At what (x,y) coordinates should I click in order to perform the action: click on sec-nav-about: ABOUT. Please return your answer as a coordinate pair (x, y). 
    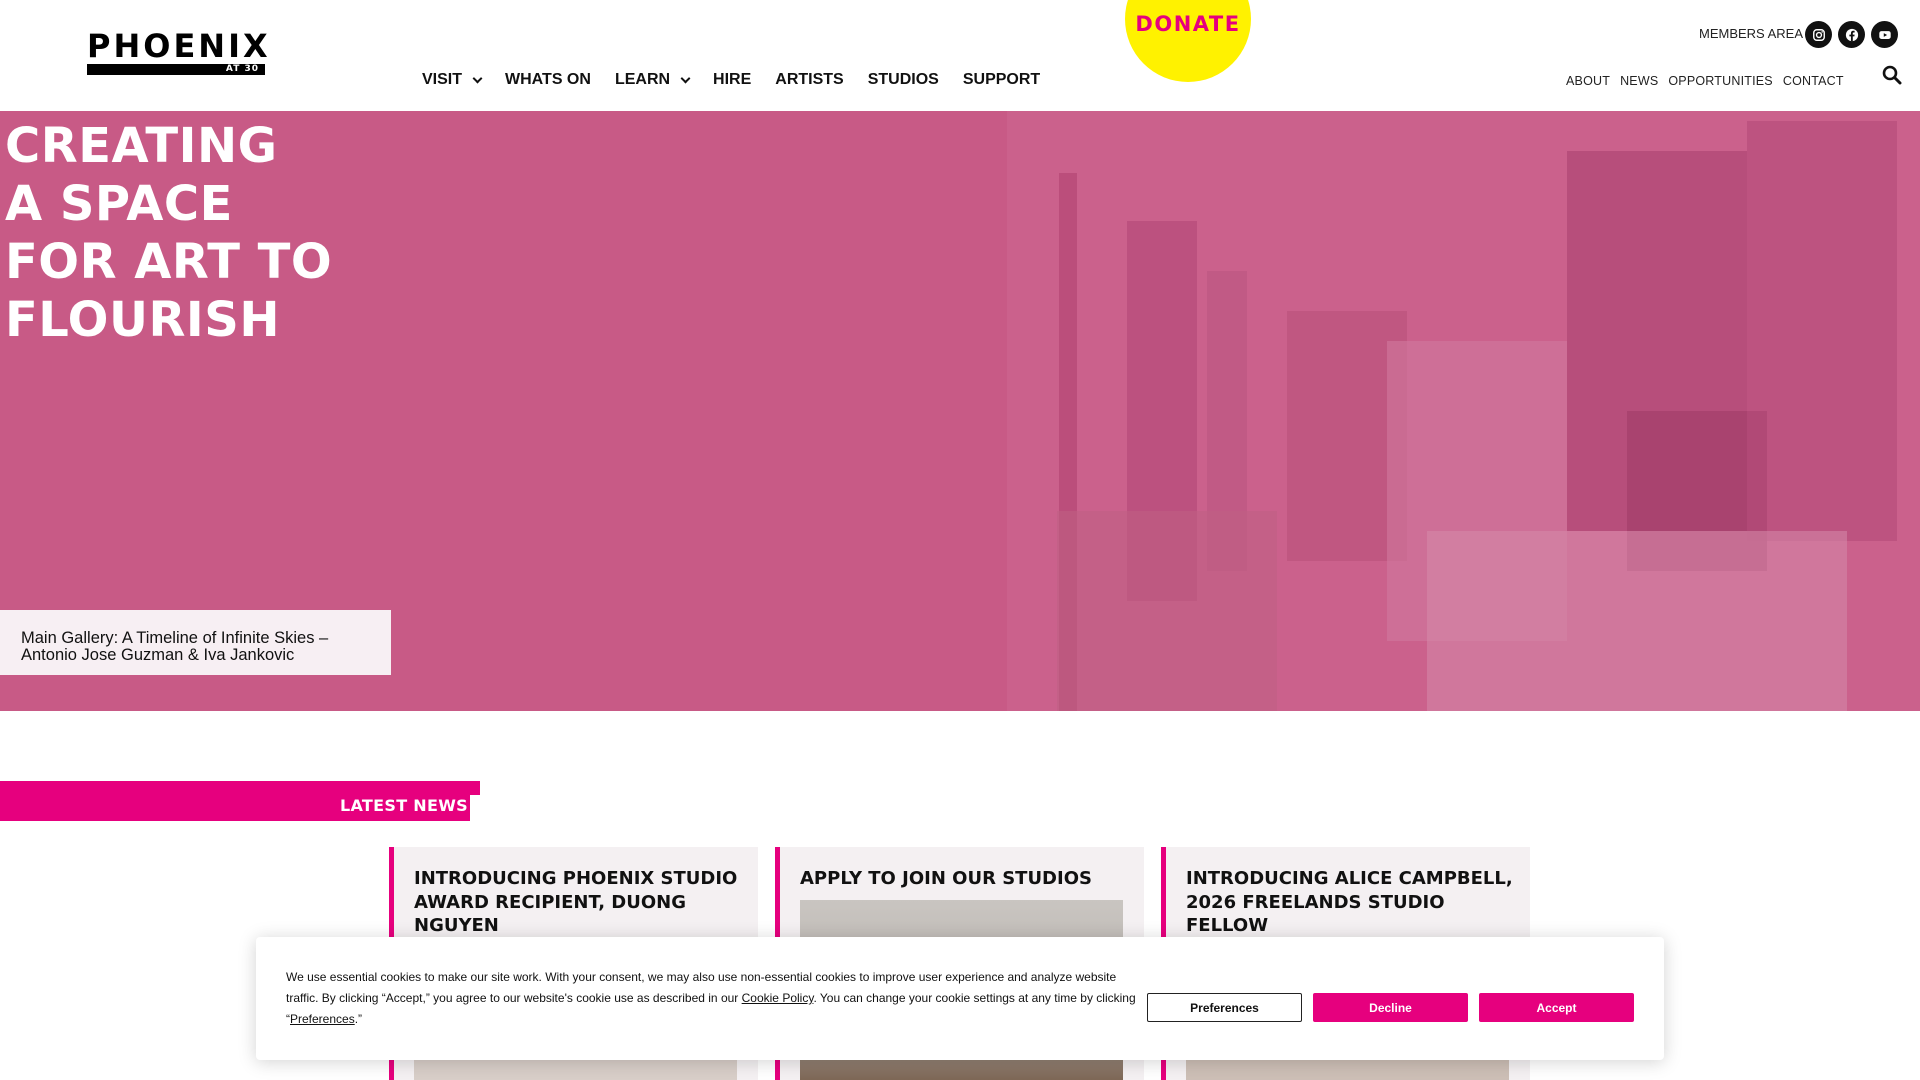
    Looking at the image, I should click on (1588, 81).